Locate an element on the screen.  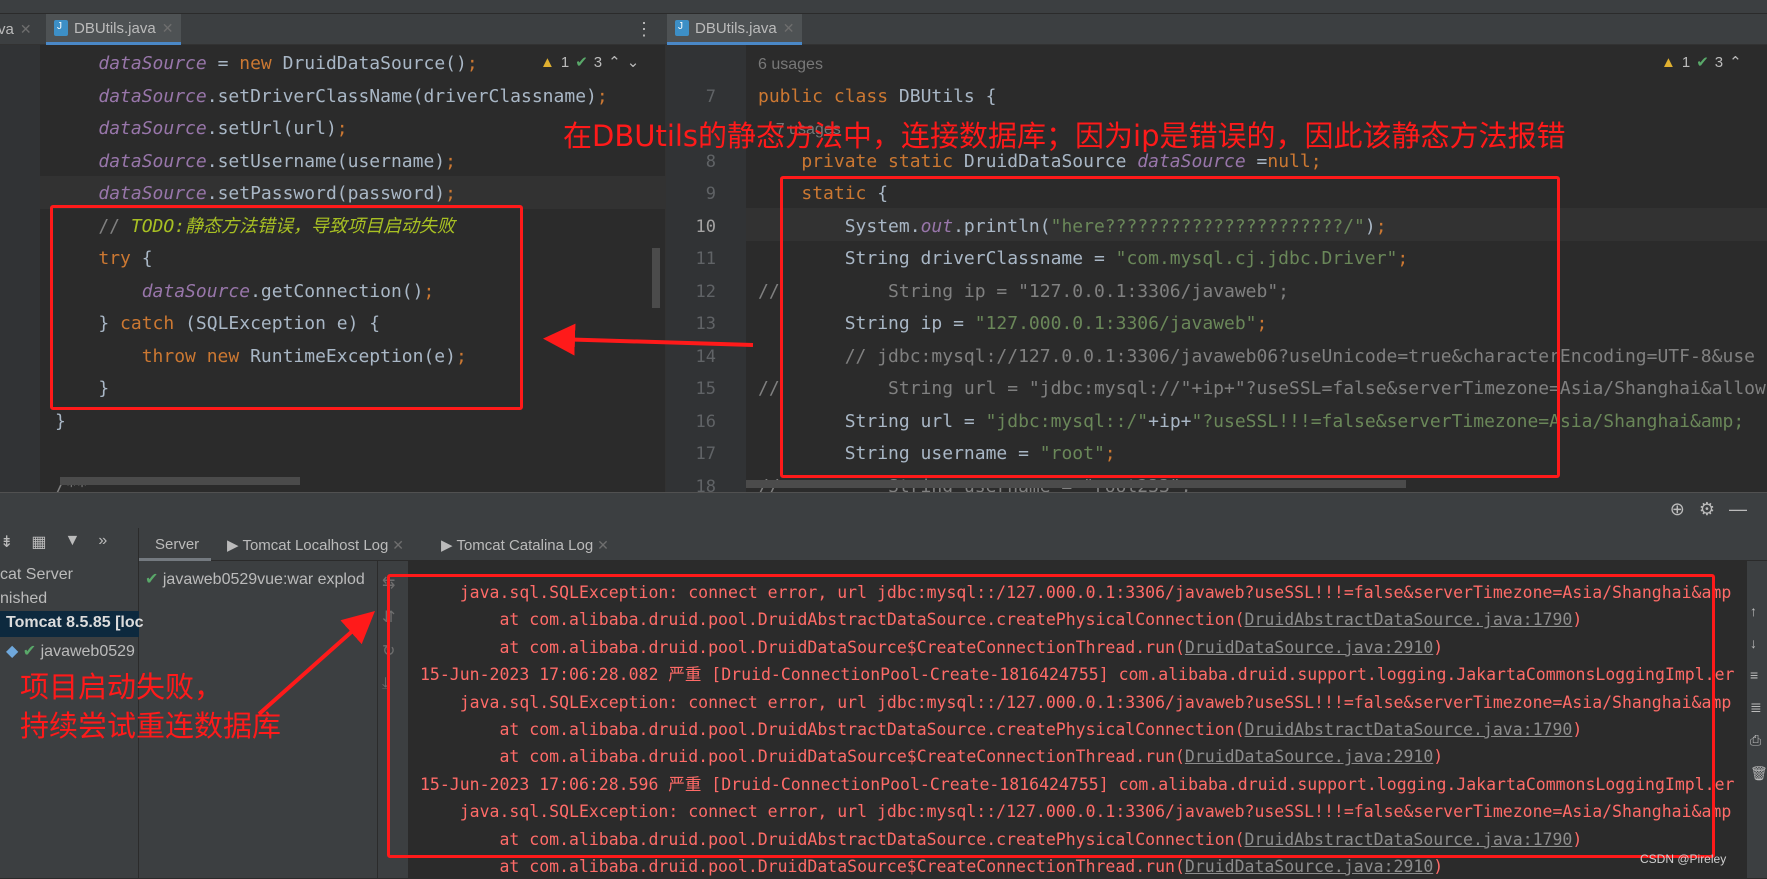
annotation-arrows is located at coordinates (505, 519).